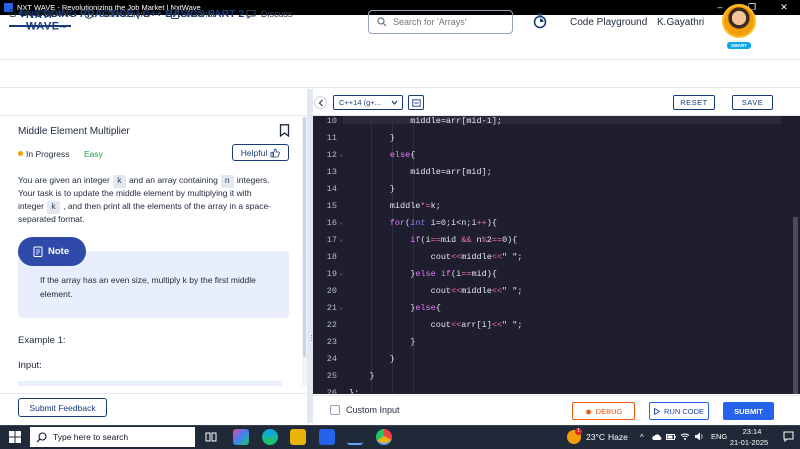 The height and width of the screenshot is (449, 800). Describe the element at coordinates (548, 290) in the screenshot. I see `code-line: 20 cout<<middle<<" ";` at that location.